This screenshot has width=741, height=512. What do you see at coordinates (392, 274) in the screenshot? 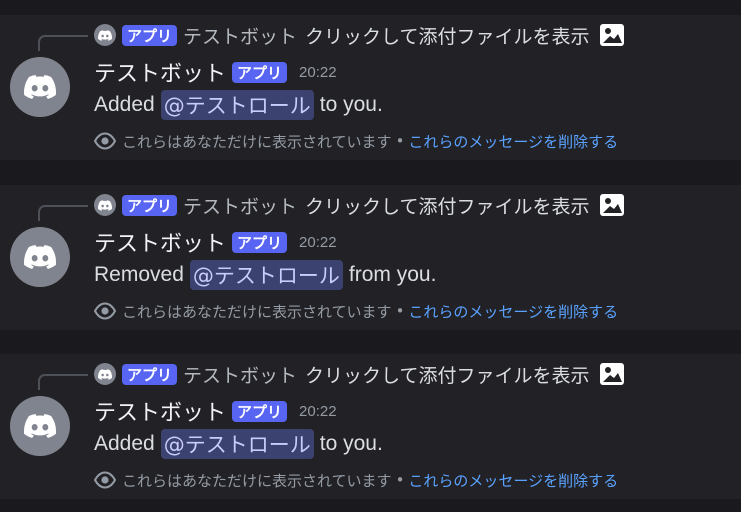
I see `content-text-after: from you.` at bounding box center [392, 274].